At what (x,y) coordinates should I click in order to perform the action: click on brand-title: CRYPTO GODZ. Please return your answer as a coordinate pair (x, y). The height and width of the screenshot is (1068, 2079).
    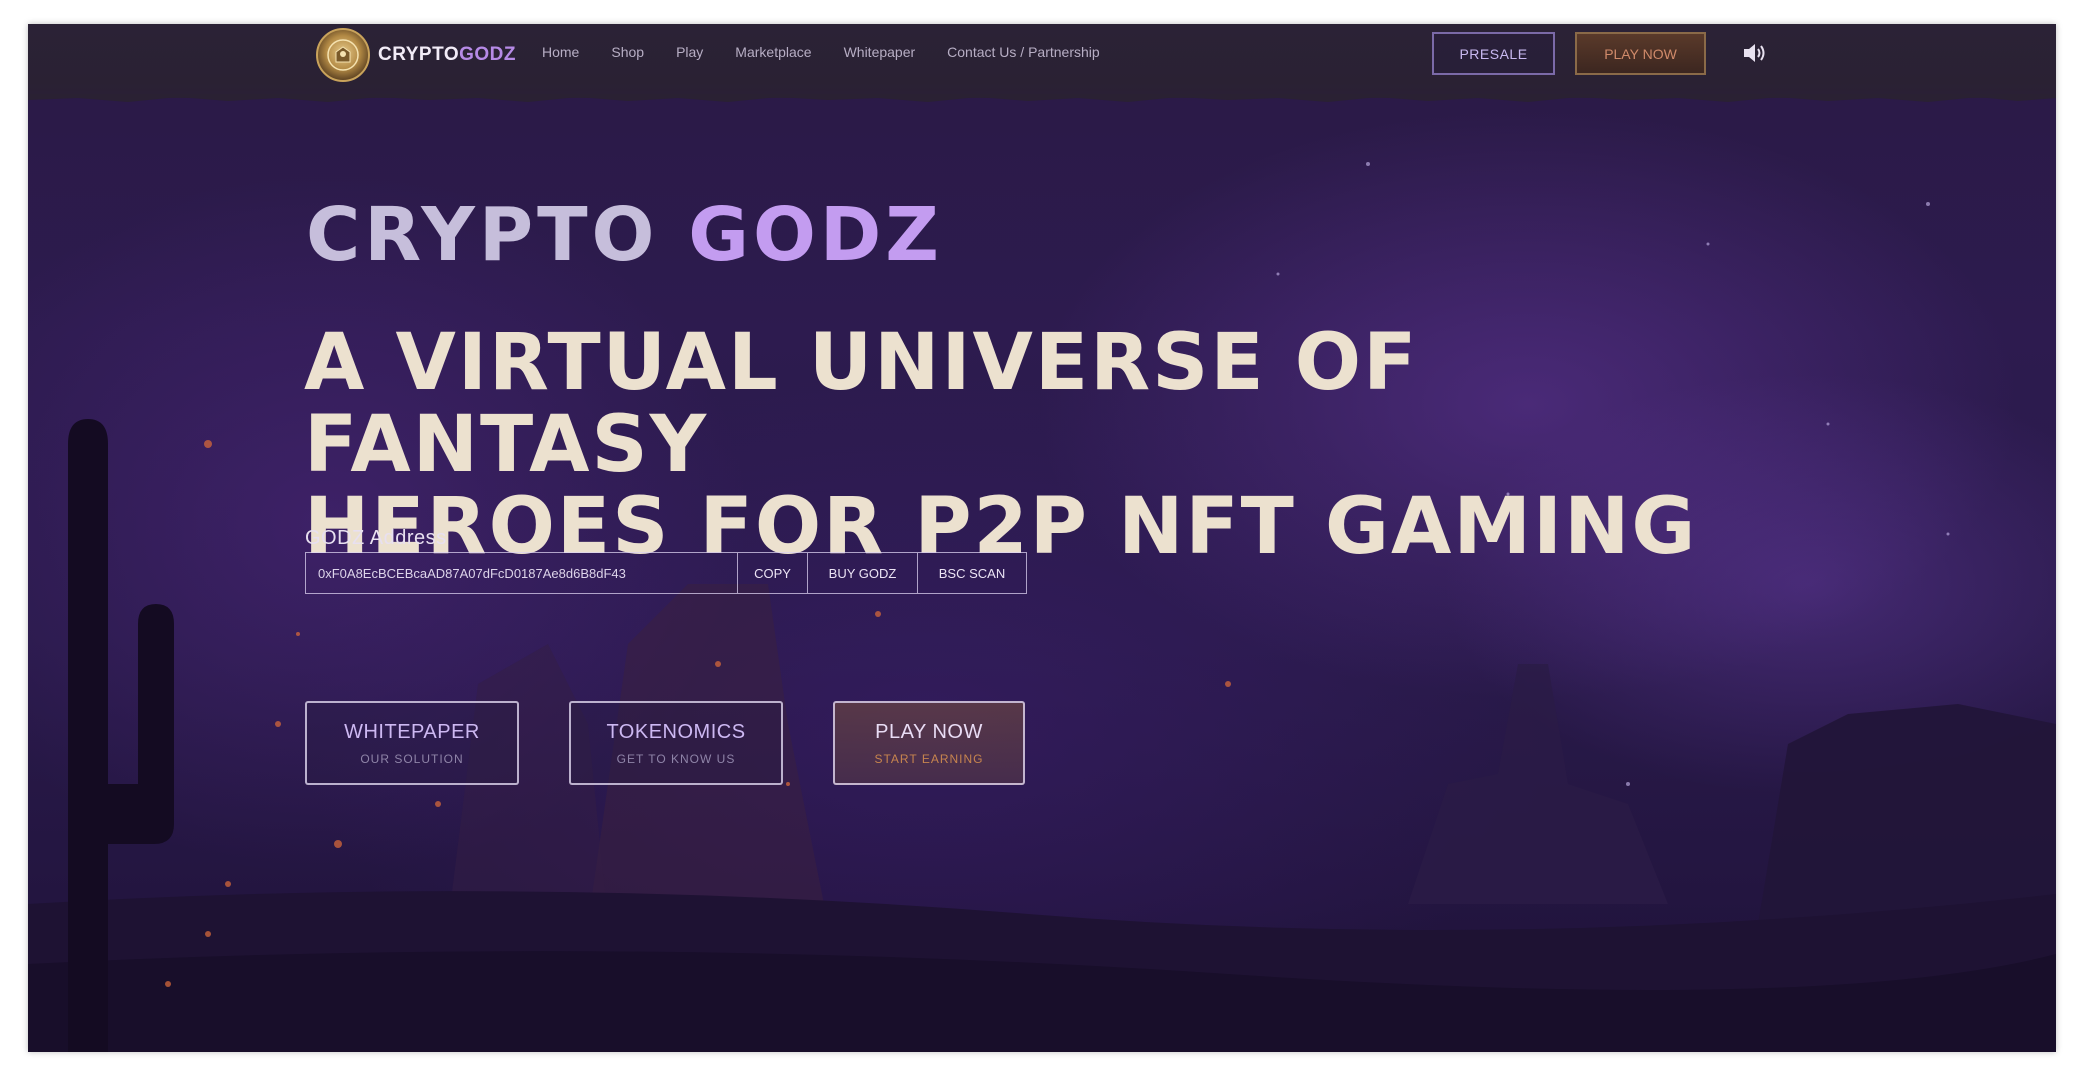
    Looking at the image, I should click on (624, 235).